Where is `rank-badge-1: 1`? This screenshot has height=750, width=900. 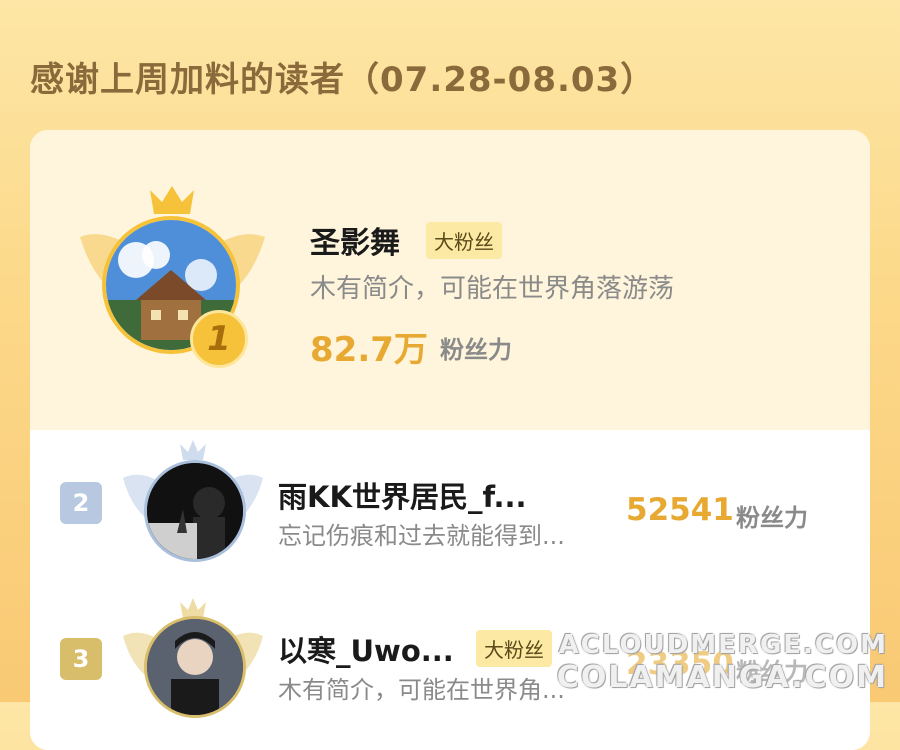
rank-badge-1: 1 is located at coordinates (219, 339).